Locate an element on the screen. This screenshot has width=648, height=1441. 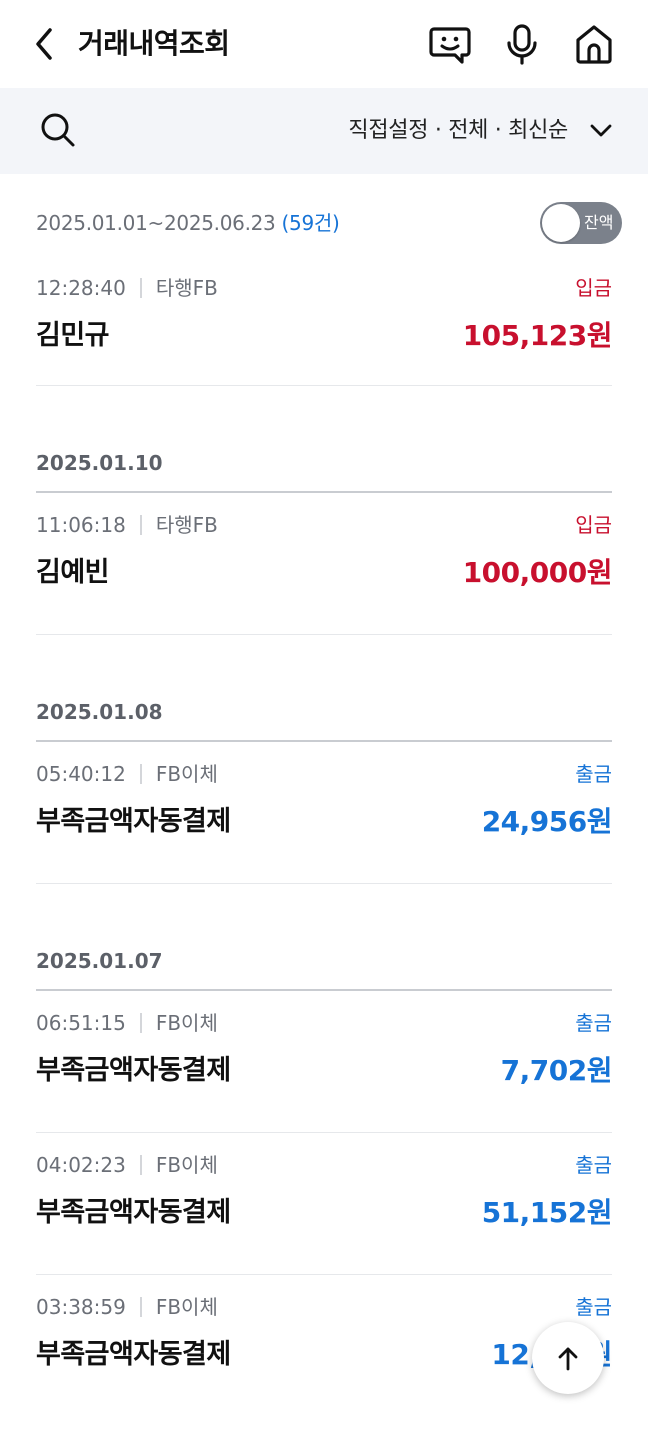
chevron-down-icon is located at coordinates (601, 131).